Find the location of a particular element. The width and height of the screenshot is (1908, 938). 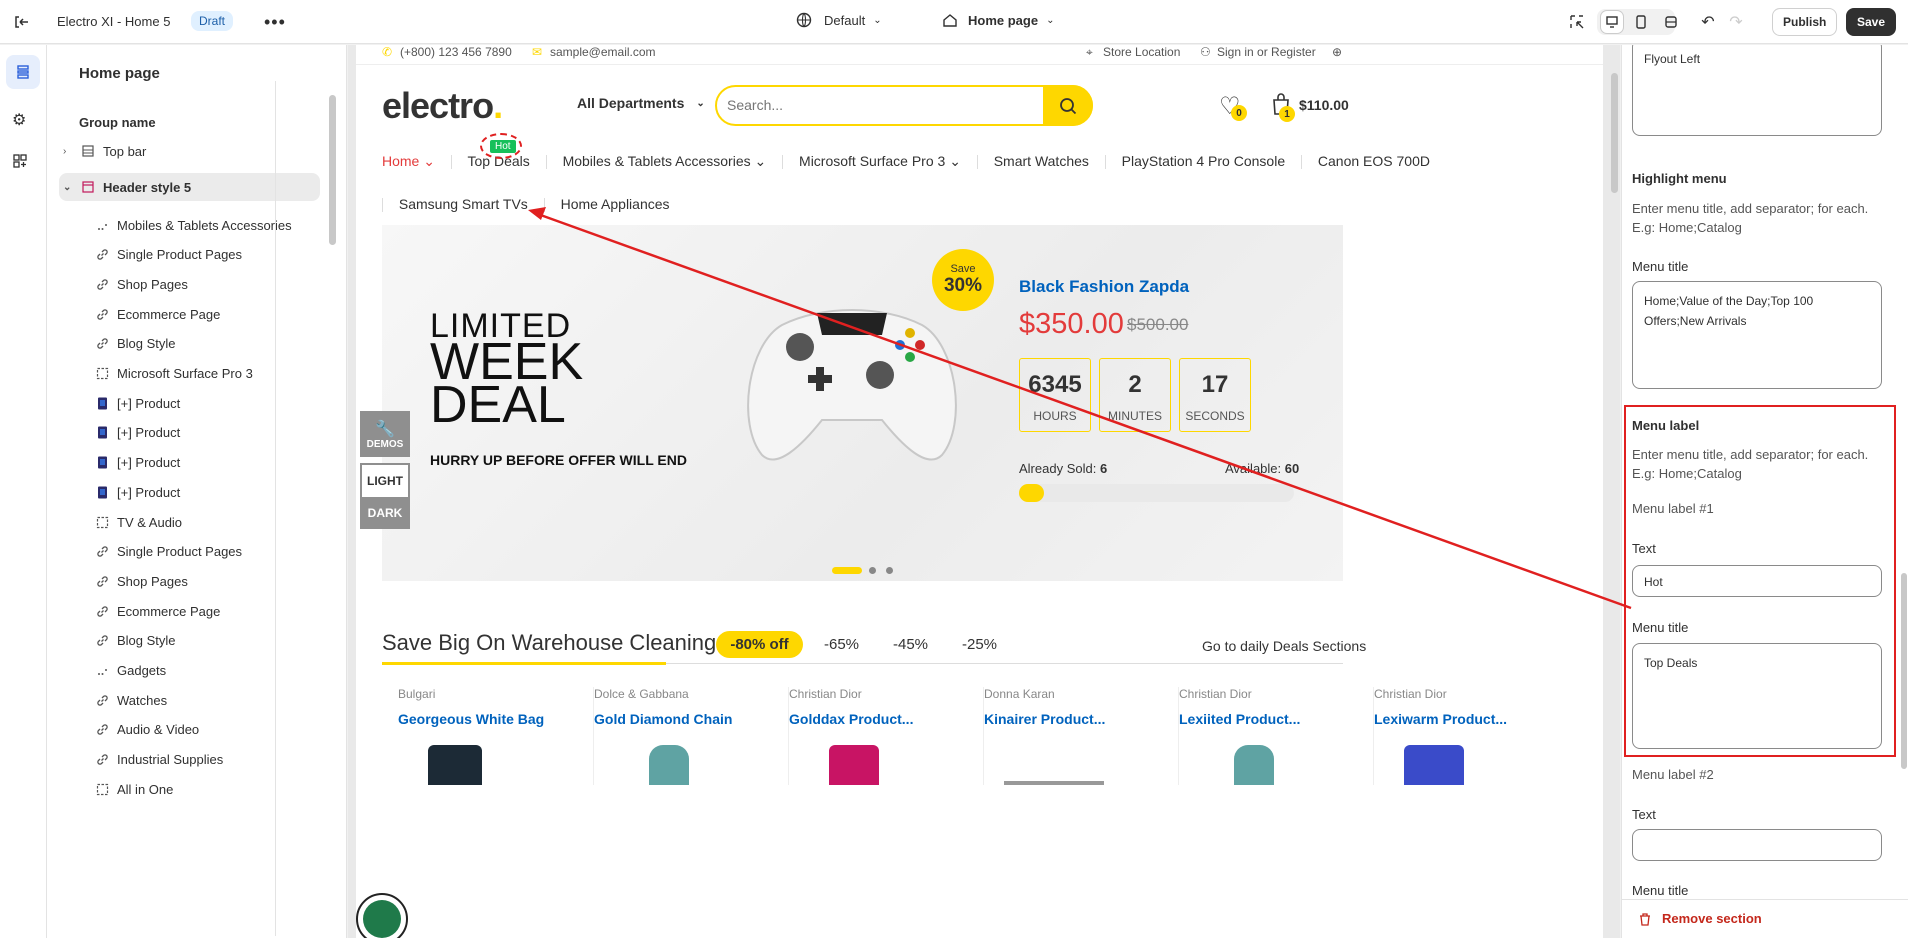

section-icon is located at coordinates (88, 151).